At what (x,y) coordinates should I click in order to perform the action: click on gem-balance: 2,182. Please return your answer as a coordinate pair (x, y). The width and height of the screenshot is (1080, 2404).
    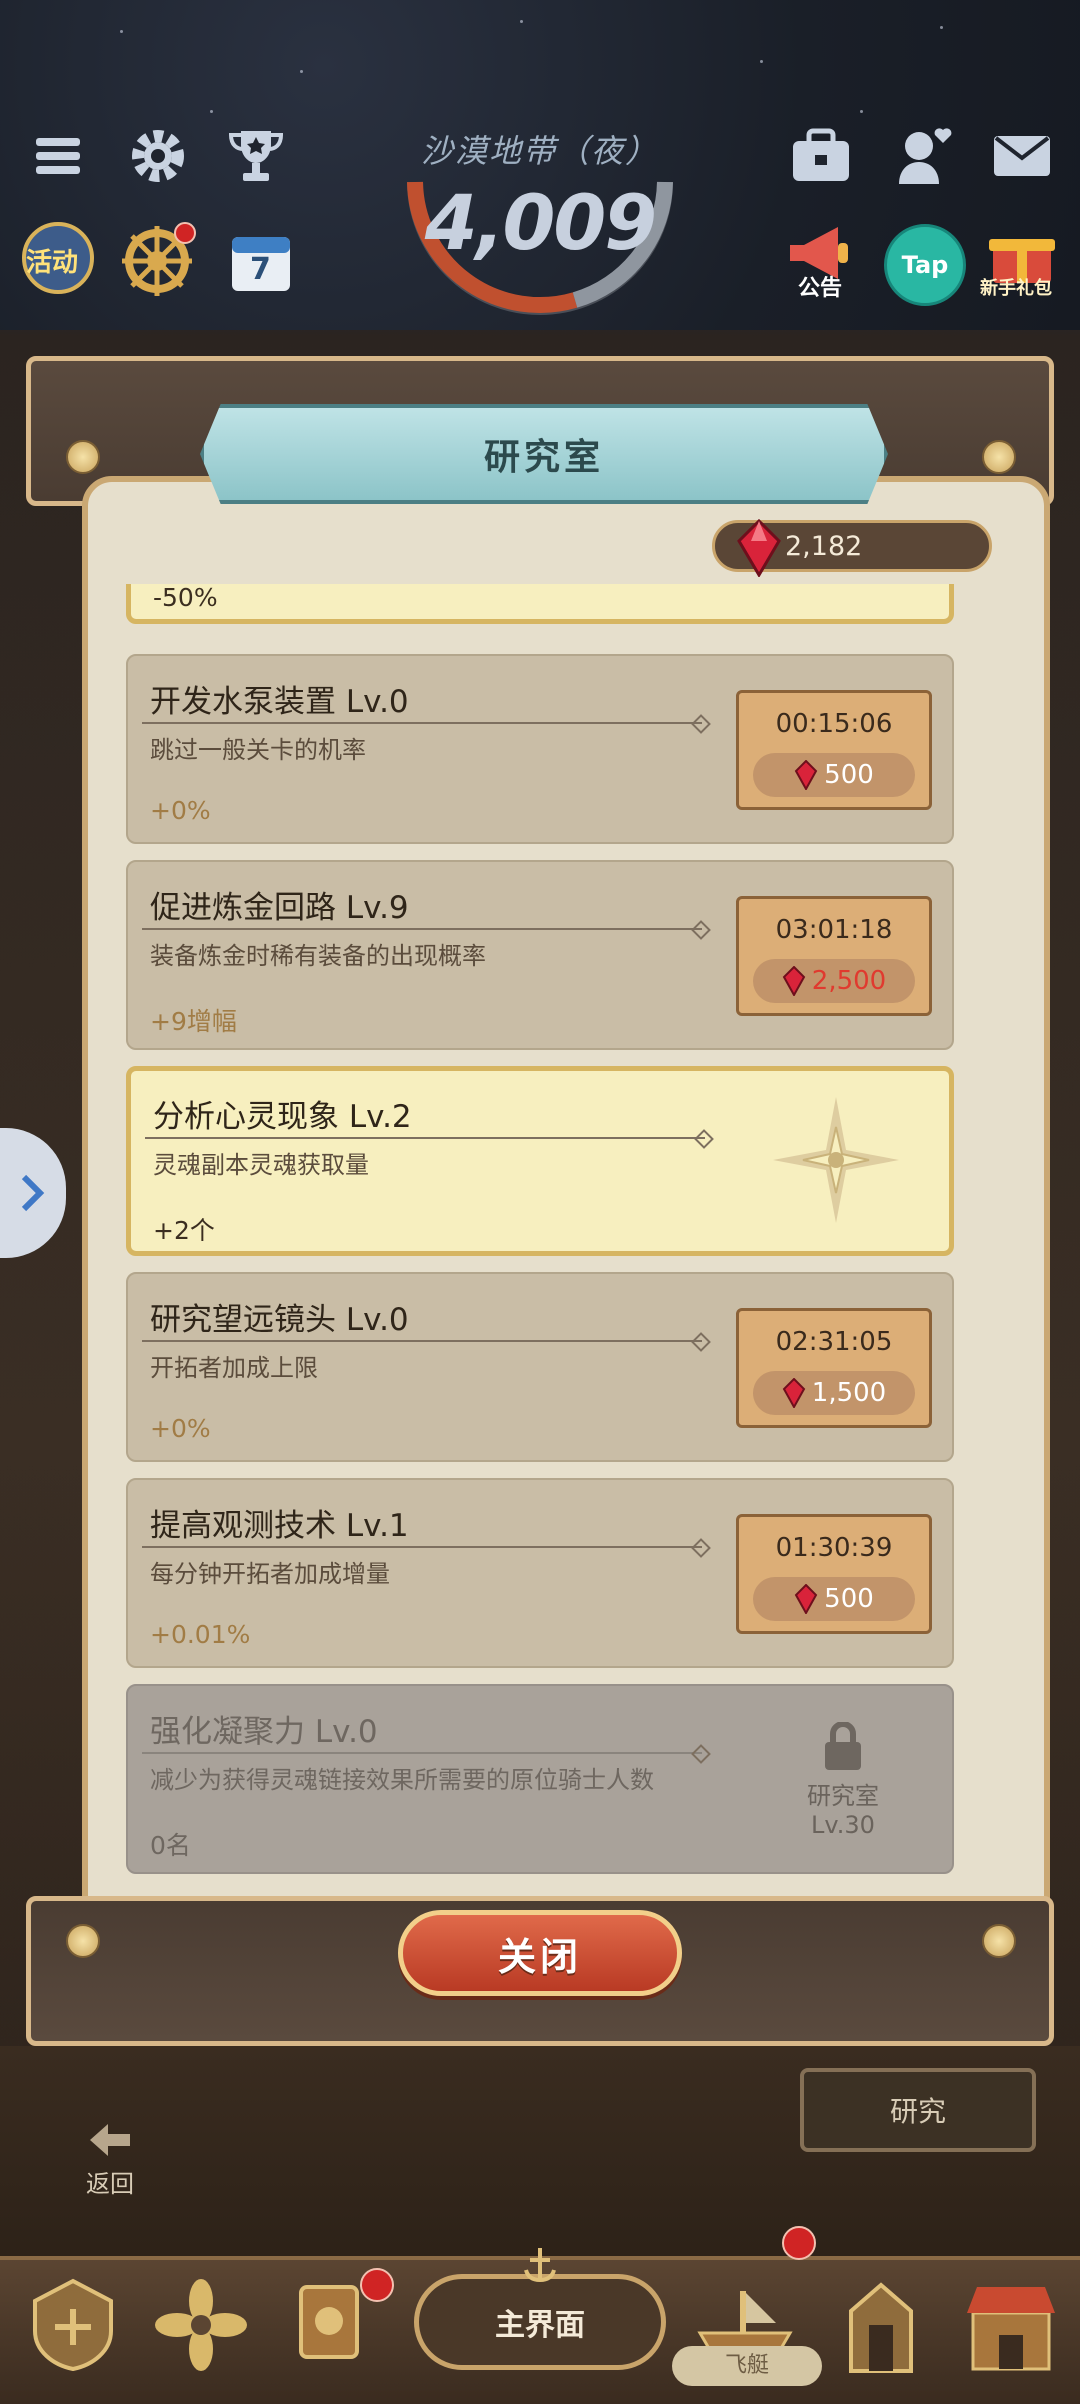
    Looking at the image, I should click on (852, 548).